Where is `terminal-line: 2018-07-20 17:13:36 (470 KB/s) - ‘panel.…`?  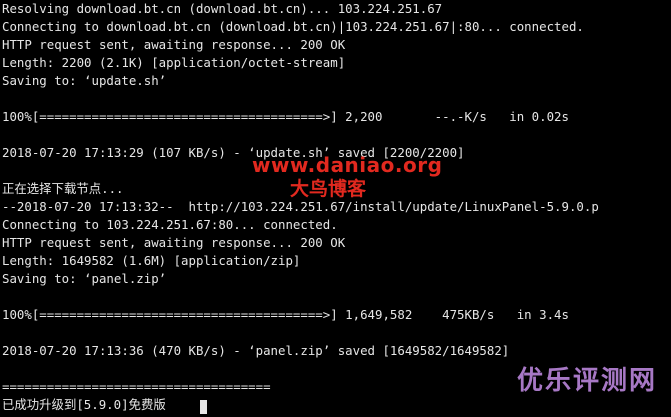
terminal-line: 2018-07-20 17:13:36 (470 KB/s) - ‘panel.… is located at coordinates (256, 350).